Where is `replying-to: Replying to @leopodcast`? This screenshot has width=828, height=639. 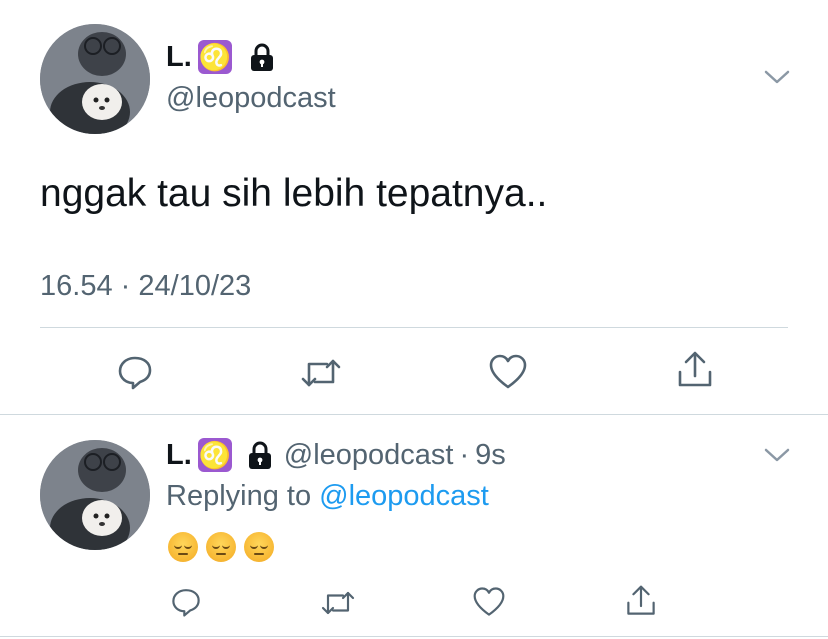
replying-to: Replying to @leopodcast is located at coordinates (327, 496).